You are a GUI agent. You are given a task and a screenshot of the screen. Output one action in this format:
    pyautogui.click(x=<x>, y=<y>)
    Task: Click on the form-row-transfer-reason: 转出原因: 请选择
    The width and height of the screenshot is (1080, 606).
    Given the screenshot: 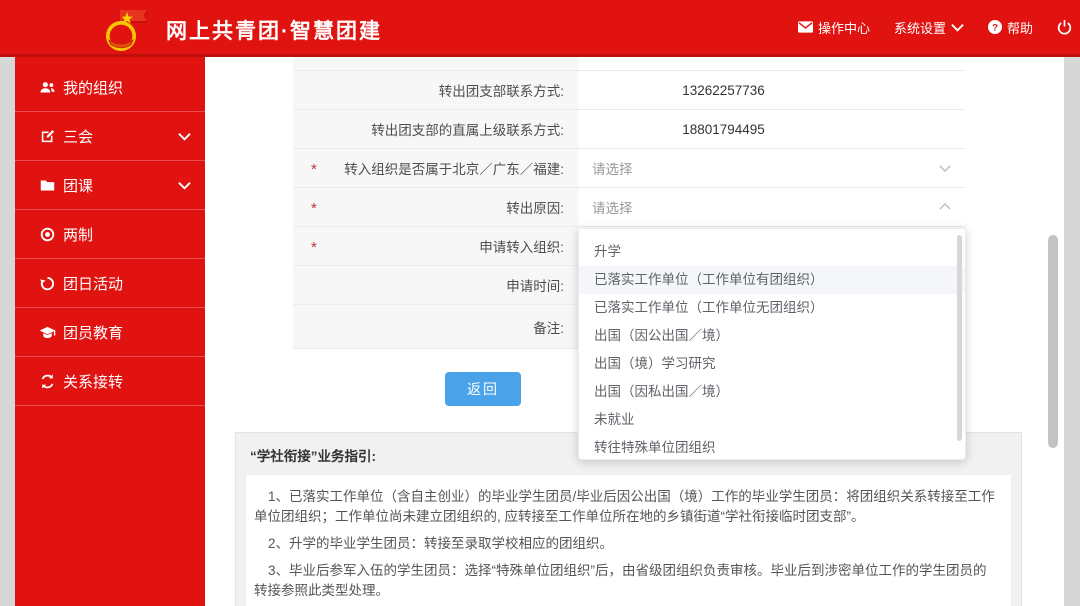 What is the action you would take?
    pyautogui.click(x=629, y=207)
    